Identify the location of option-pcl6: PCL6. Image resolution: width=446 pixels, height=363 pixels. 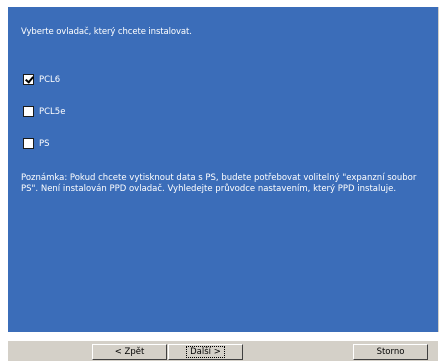
(41, 79).